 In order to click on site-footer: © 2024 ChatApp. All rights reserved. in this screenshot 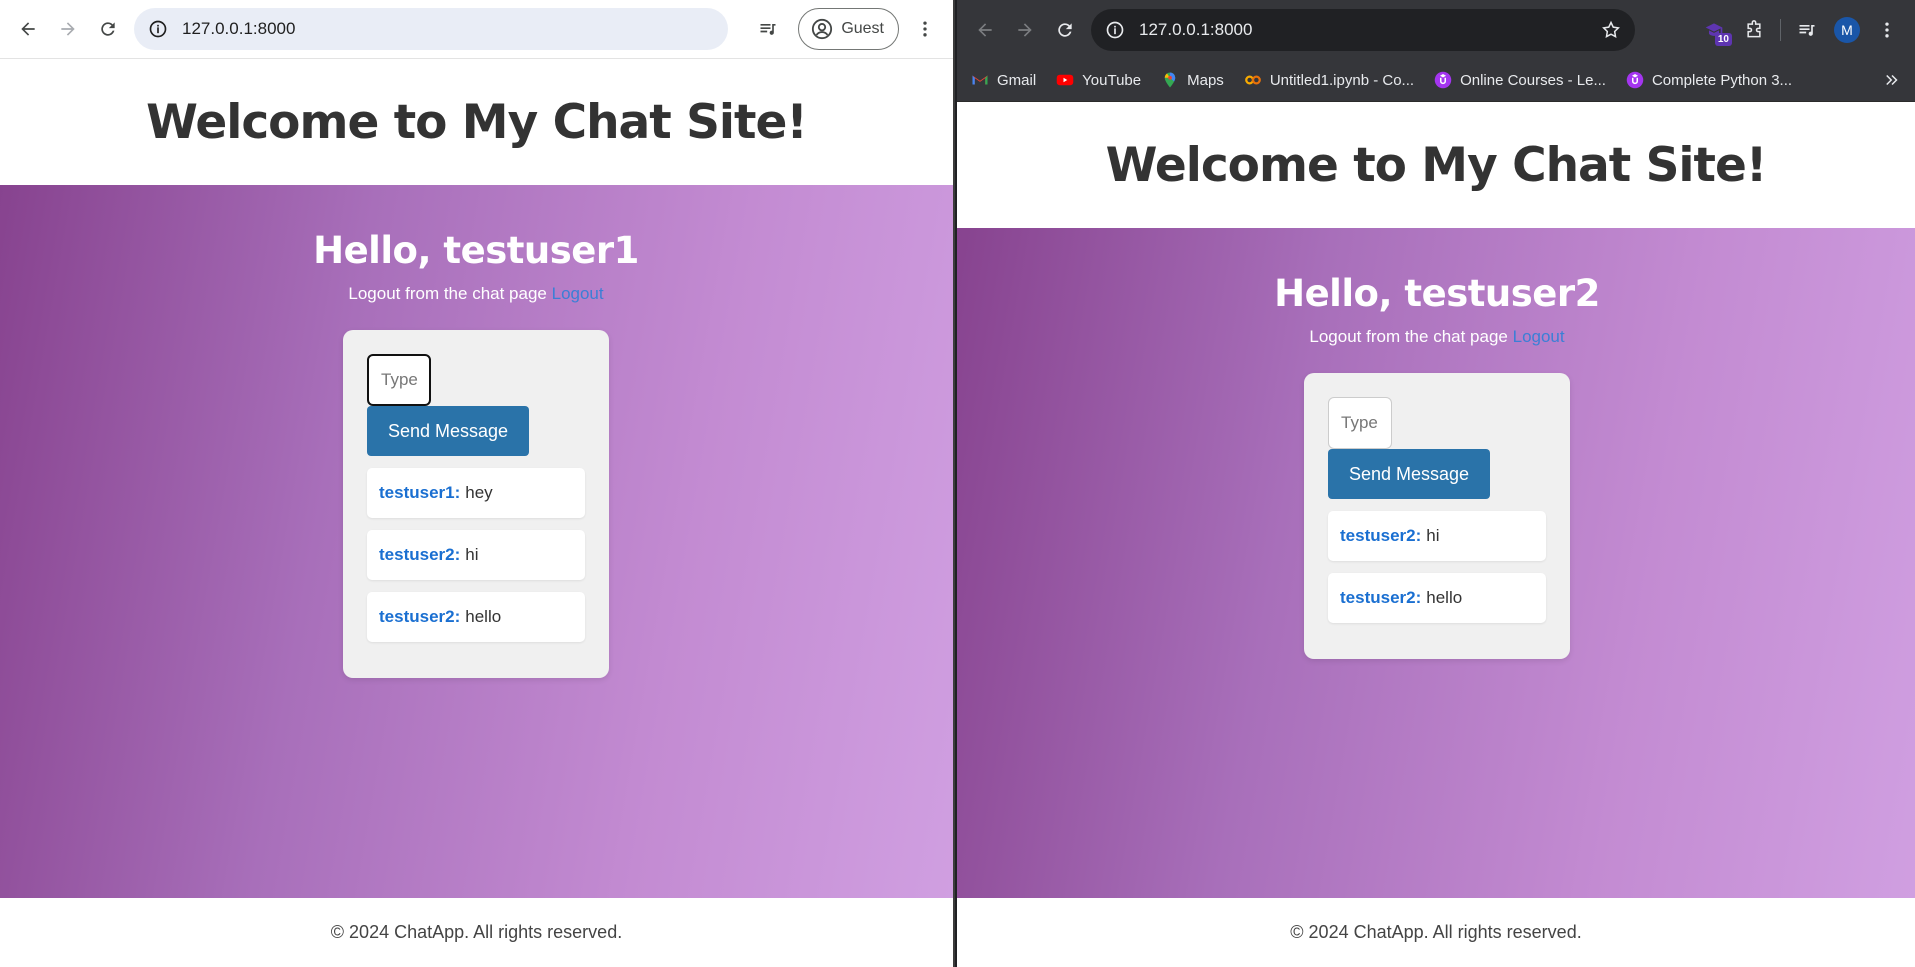, I will do `click(476, 932)`.